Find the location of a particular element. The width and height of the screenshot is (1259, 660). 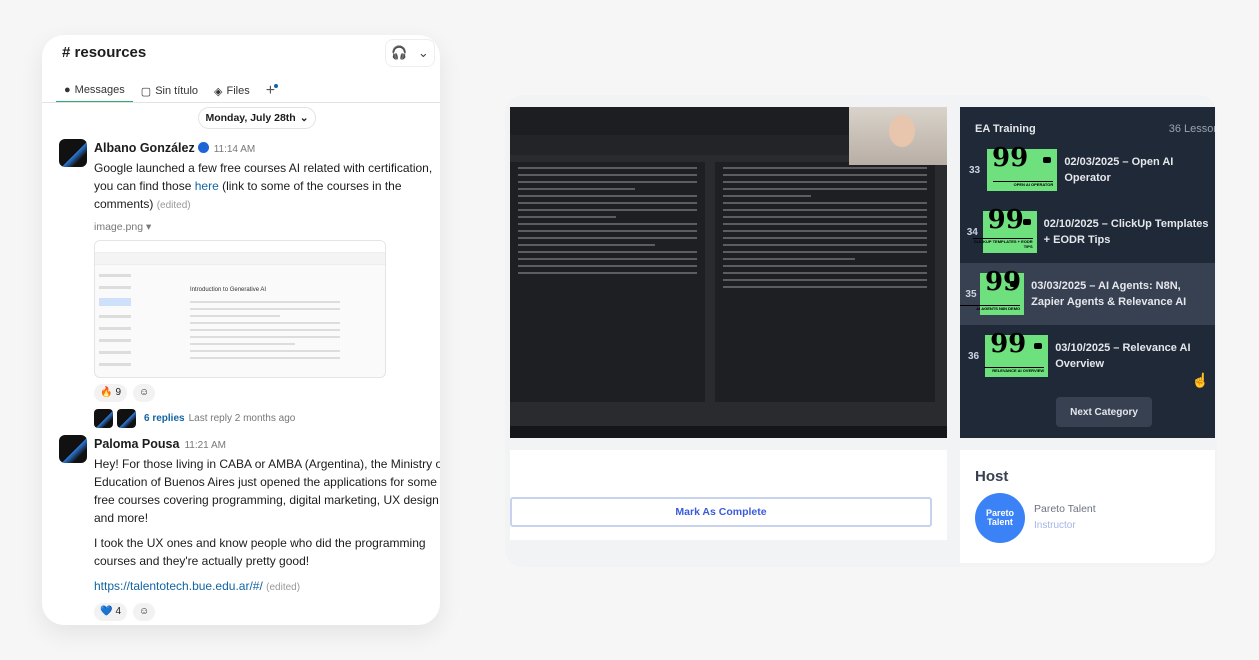

mark-as-complete-button: Mark As Complete is located at coordinates (721, 512).